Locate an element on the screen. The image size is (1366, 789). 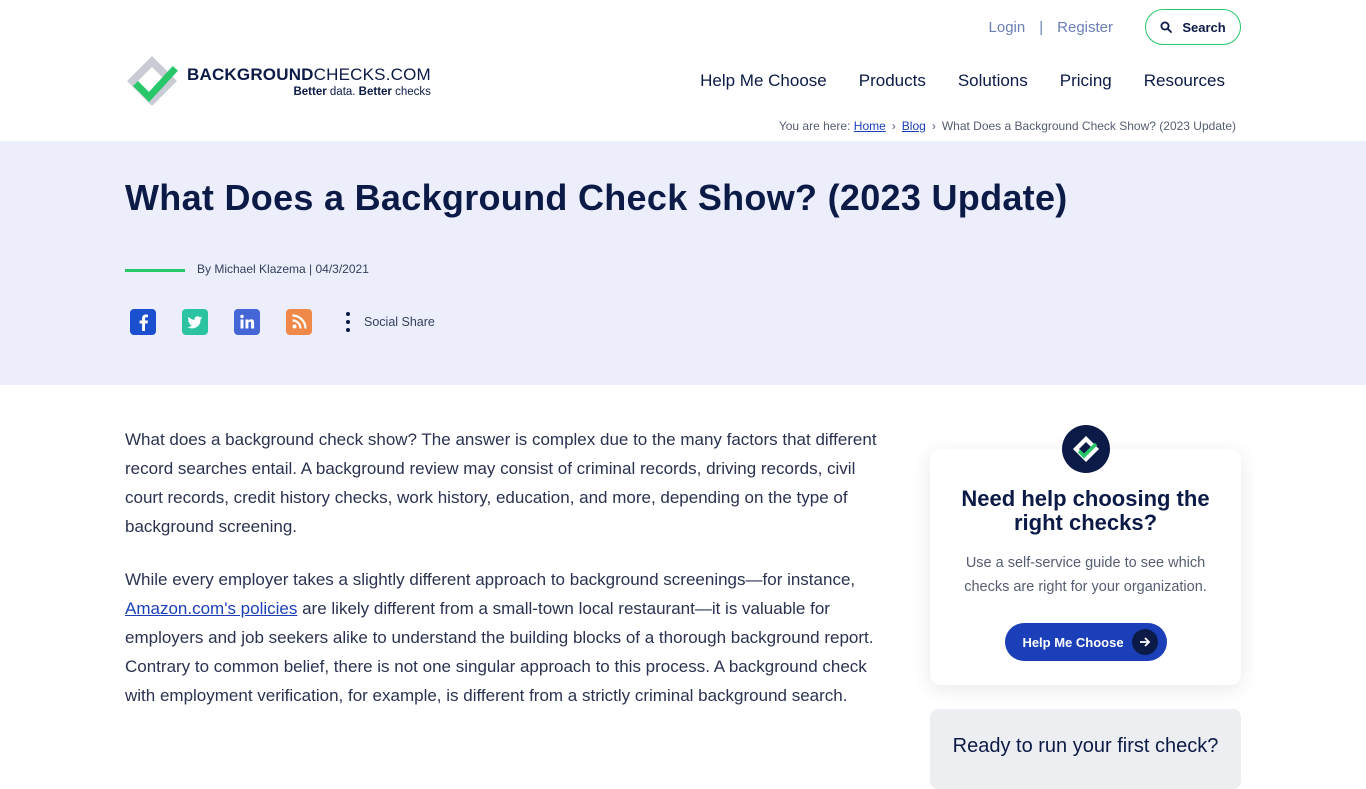
logo-check-icon is located at coordinates (152, 81).